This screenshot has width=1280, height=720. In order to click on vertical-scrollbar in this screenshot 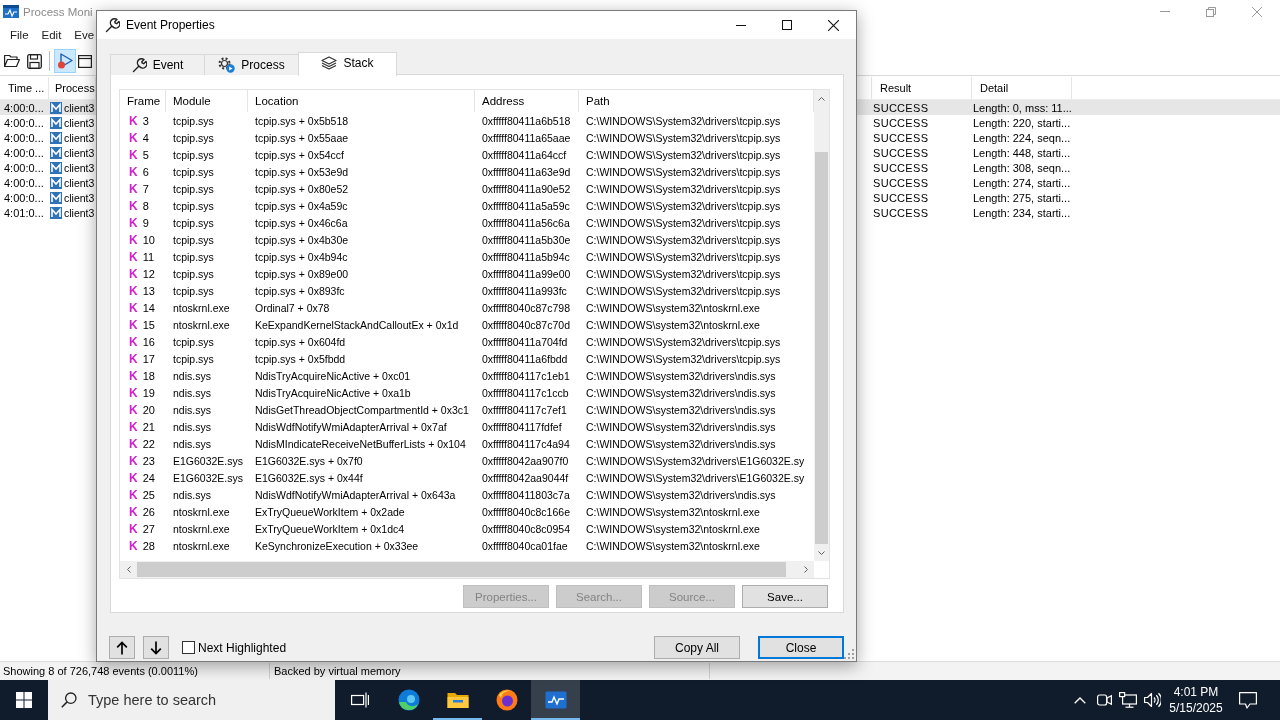, I will do `click(821, 325)`.